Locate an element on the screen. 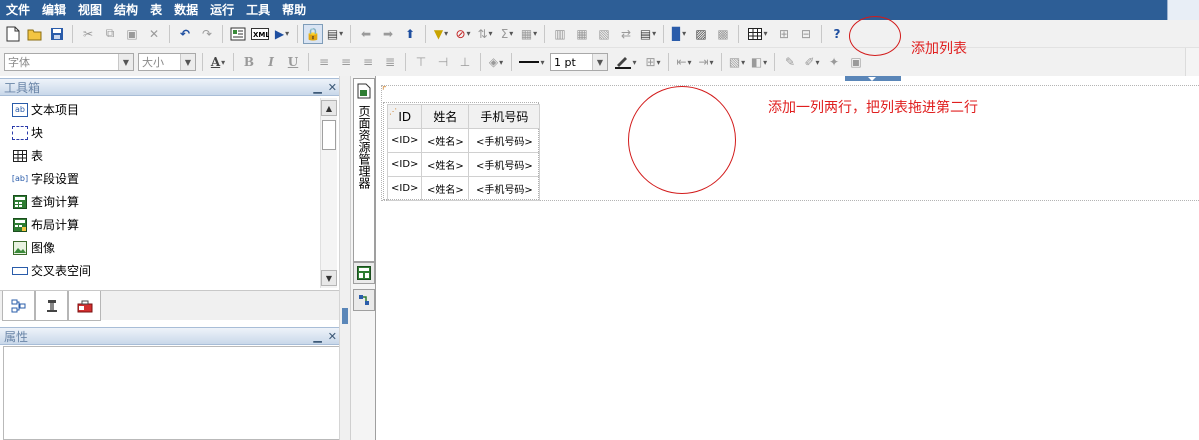 This screenshot has height=440, width=1199. apply-style-icon: ✐ is located at coordinates (812, 62).